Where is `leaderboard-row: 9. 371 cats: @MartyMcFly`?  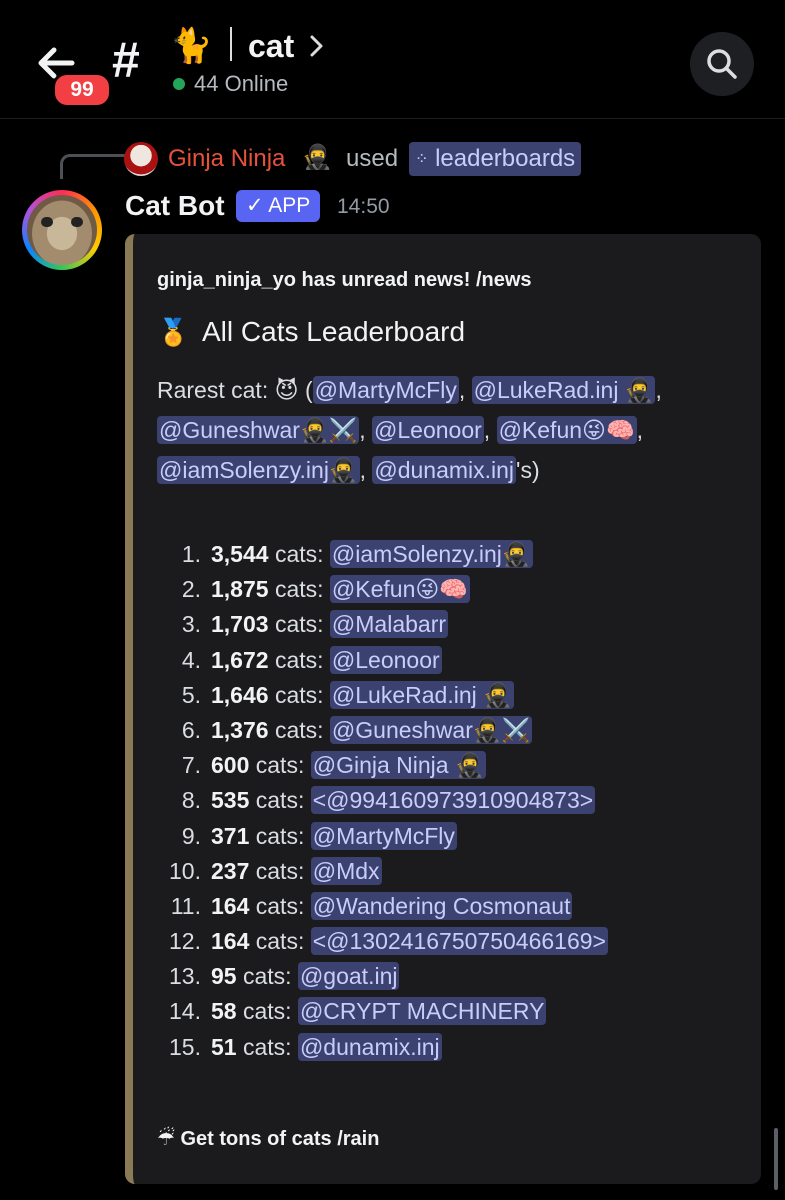 leaderboard-row: 9. 371 cats: @MartyMcFly is located at coordinates (447, 836).